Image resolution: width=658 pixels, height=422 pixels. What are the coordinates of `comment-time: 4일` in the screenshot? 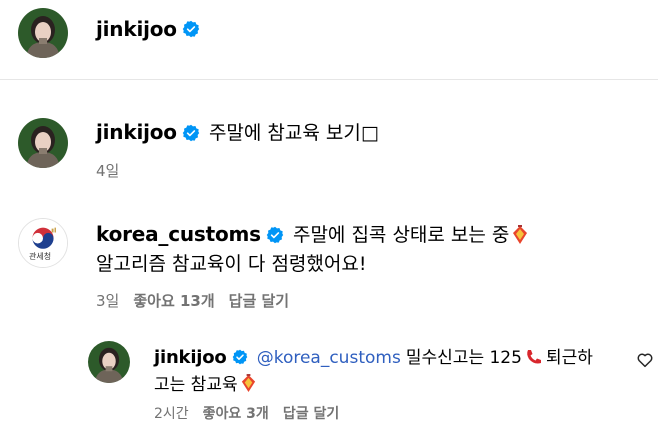 It's located at (107, 171).